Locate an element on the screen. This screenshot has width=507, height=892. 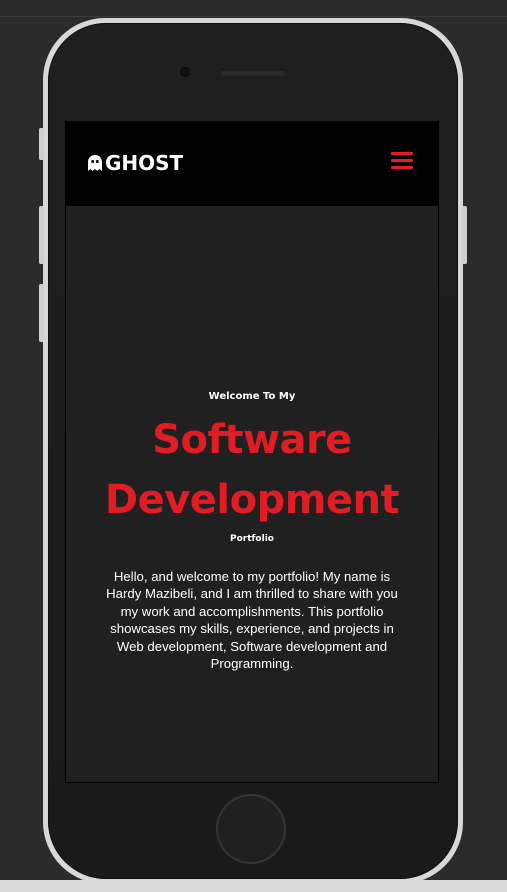
phone-side-button-volume-up is located at coordinates (41, 235).